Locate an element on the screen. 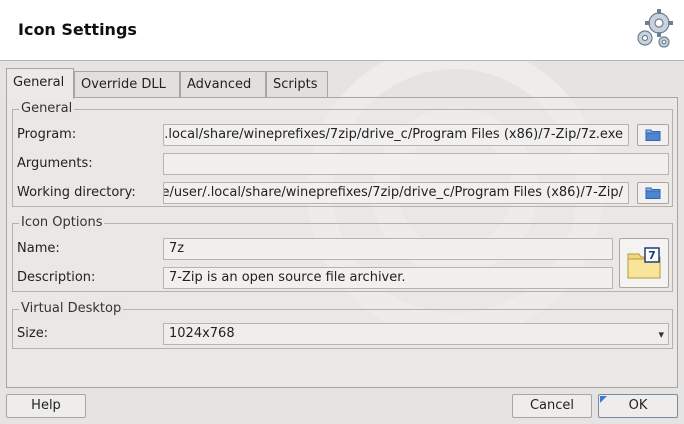 The width and height of the screenshot is (684, 424). name-label: Name: is located at coordinates (38, 248).